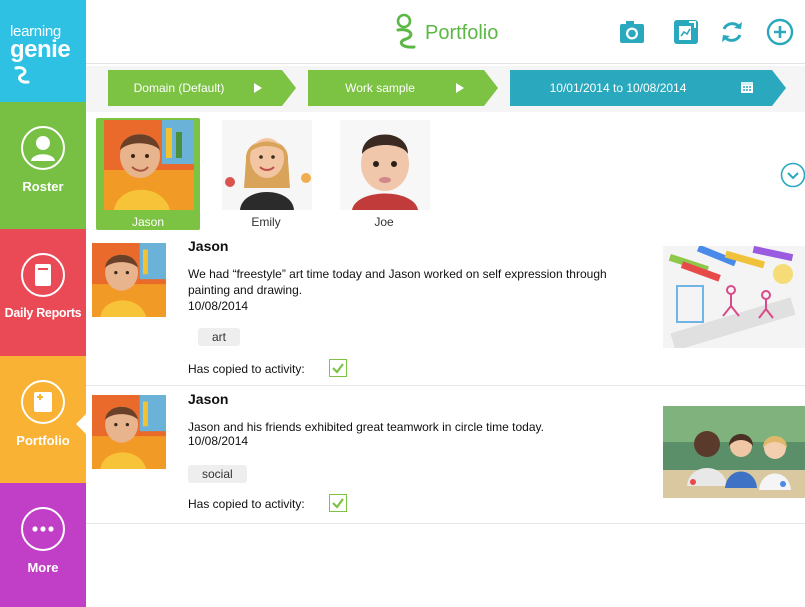  What do you see at coordinates (792, 175) in the screenshot?
I see `chevron-down-icon` at bounding box center [792, 175].